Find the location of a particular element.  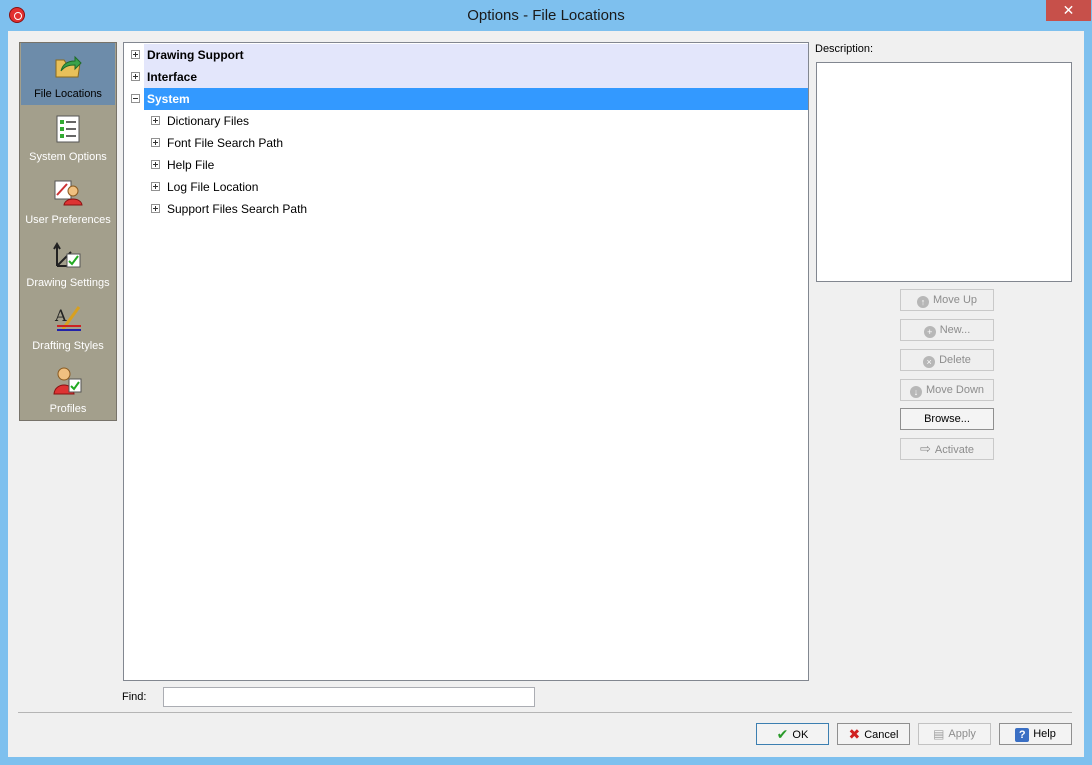

category-file-locations: File Locations is located at coordinates (68, 74).